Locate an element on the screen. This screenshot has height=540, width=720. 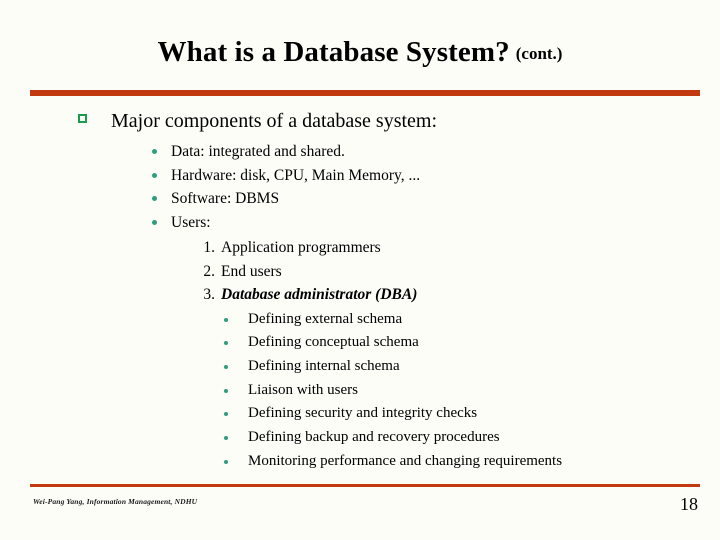
list-item: Data: integrated and shared. is located at coordinates (360, 152).